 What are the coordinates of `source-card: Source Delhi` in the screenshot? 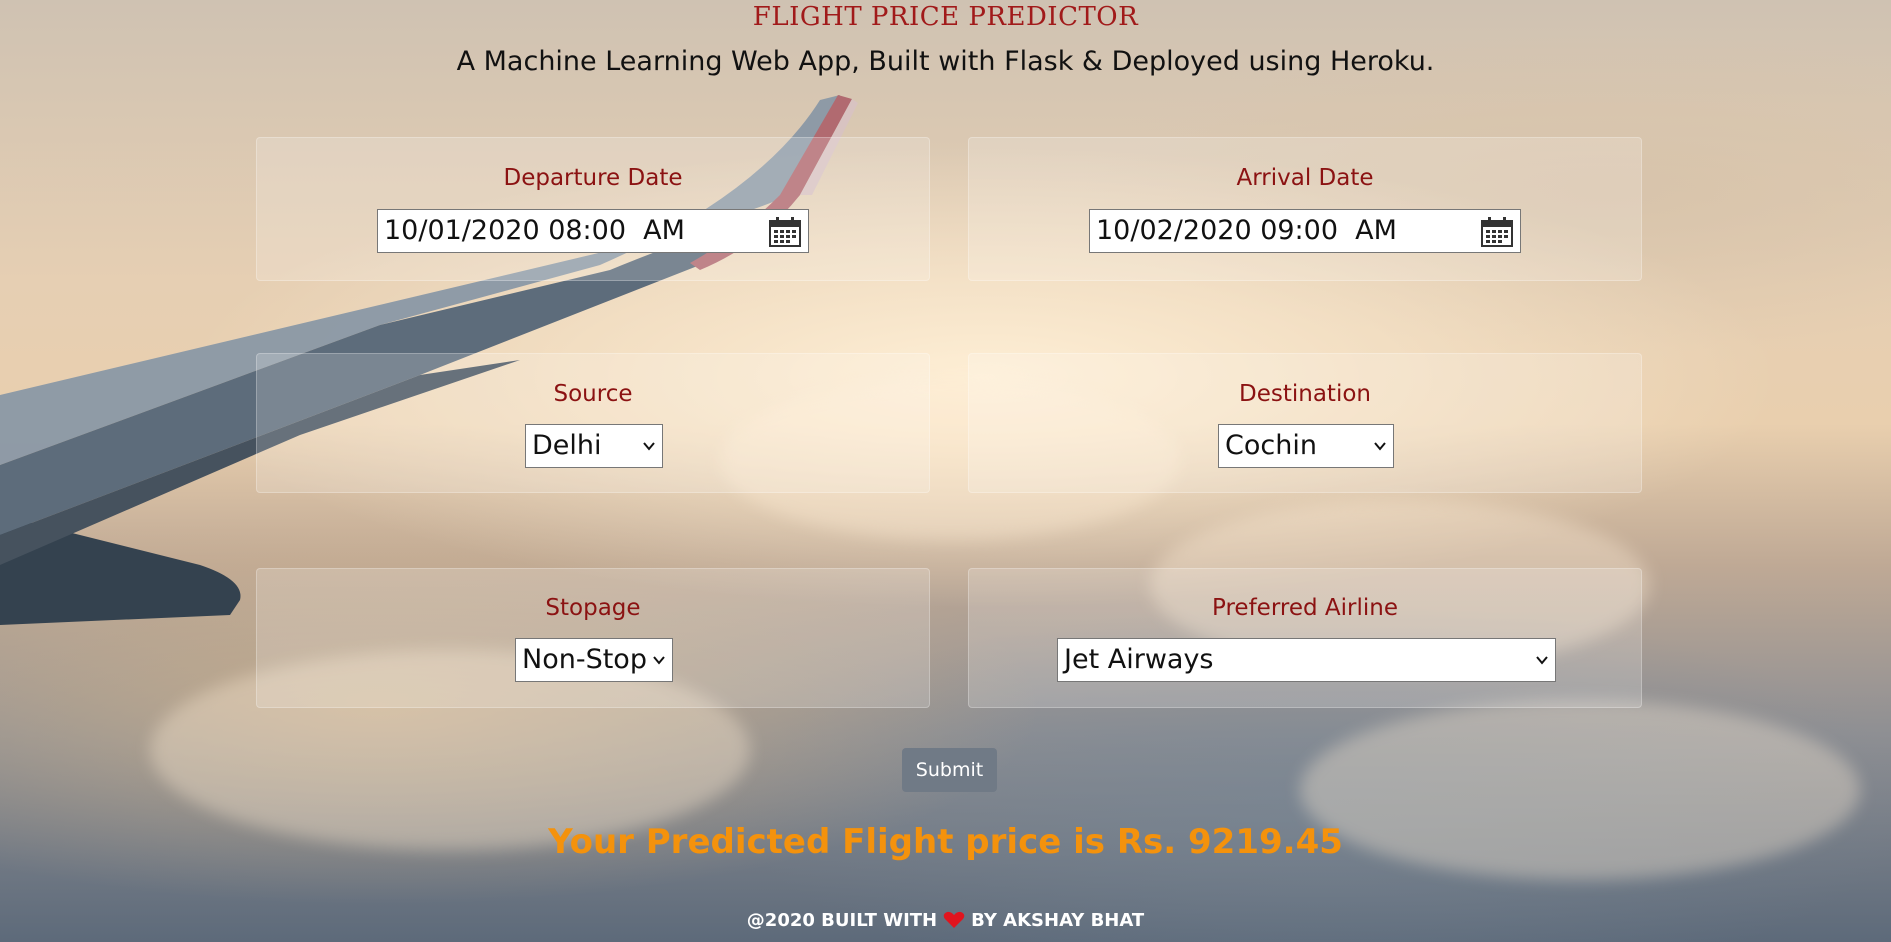 It's located at (593, 423).